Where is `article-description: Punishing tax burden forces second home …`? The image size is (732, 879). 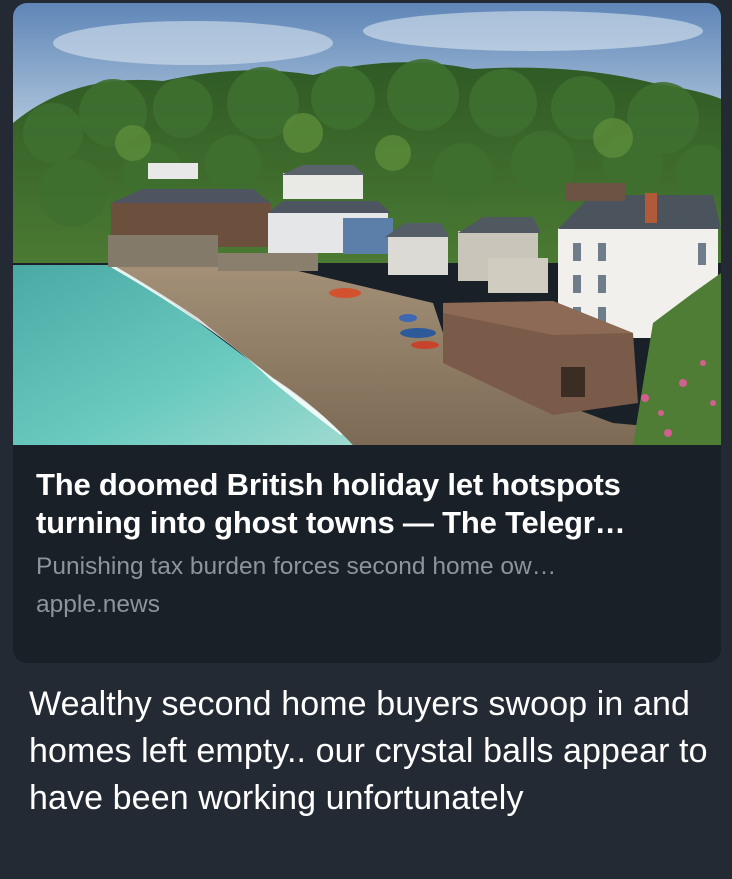
article-description: Punishing tax burden forces second home … is located at coordinates (296, 566).